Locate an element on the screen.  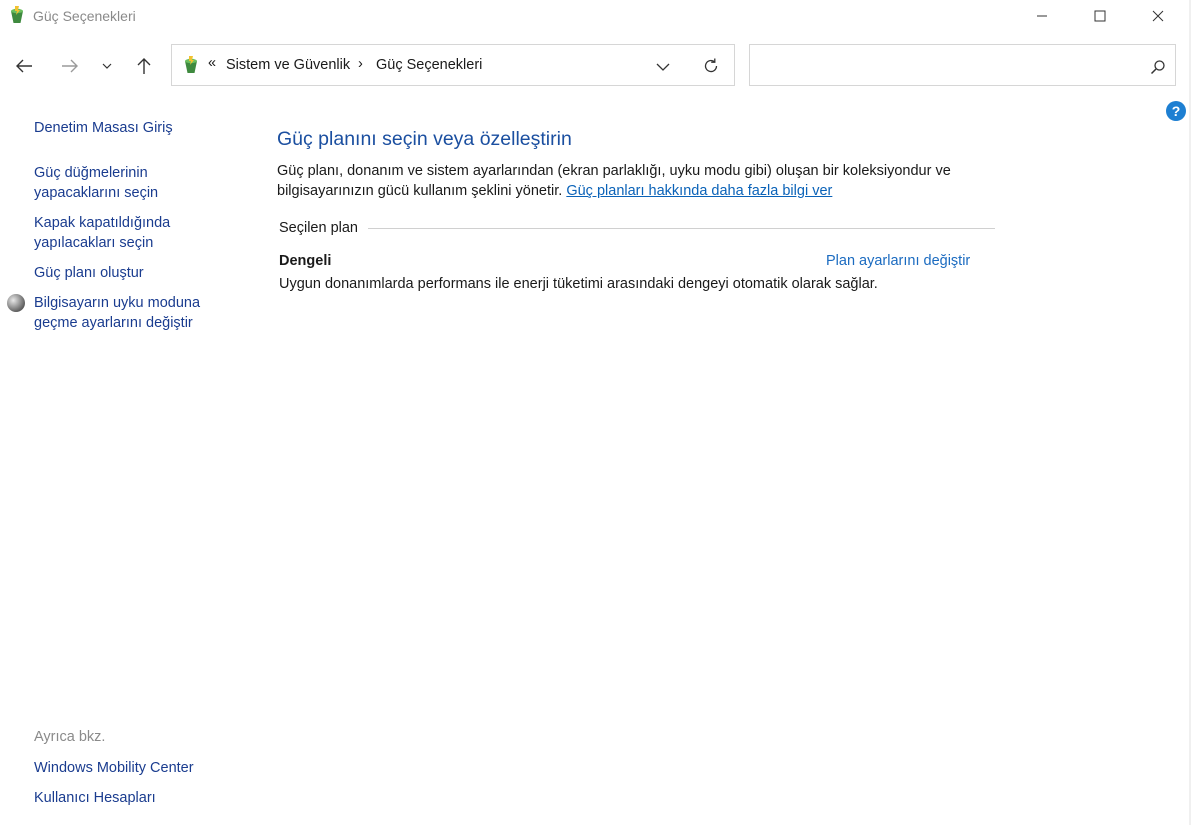
breadcrumb-item-sistem-ve-guvenlik: Sistem ve Güvenlik is located at coordinates (288, 65).